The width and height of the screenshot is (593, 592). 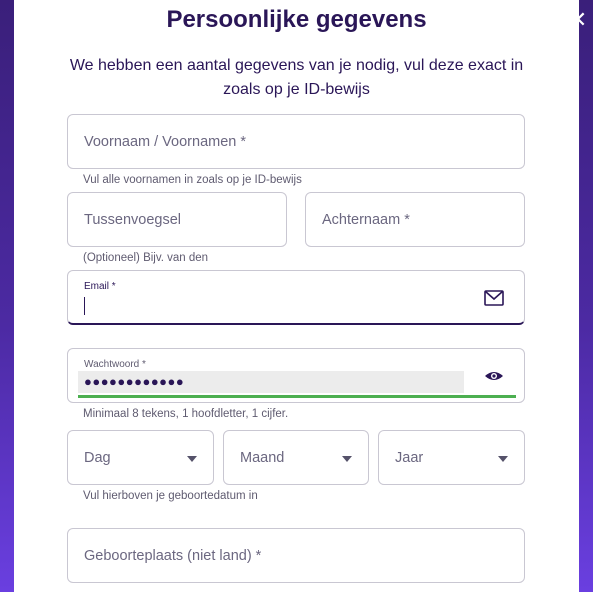 I want to click on page-title: Persoonlijke gegevens, so click(x=296, y=19).